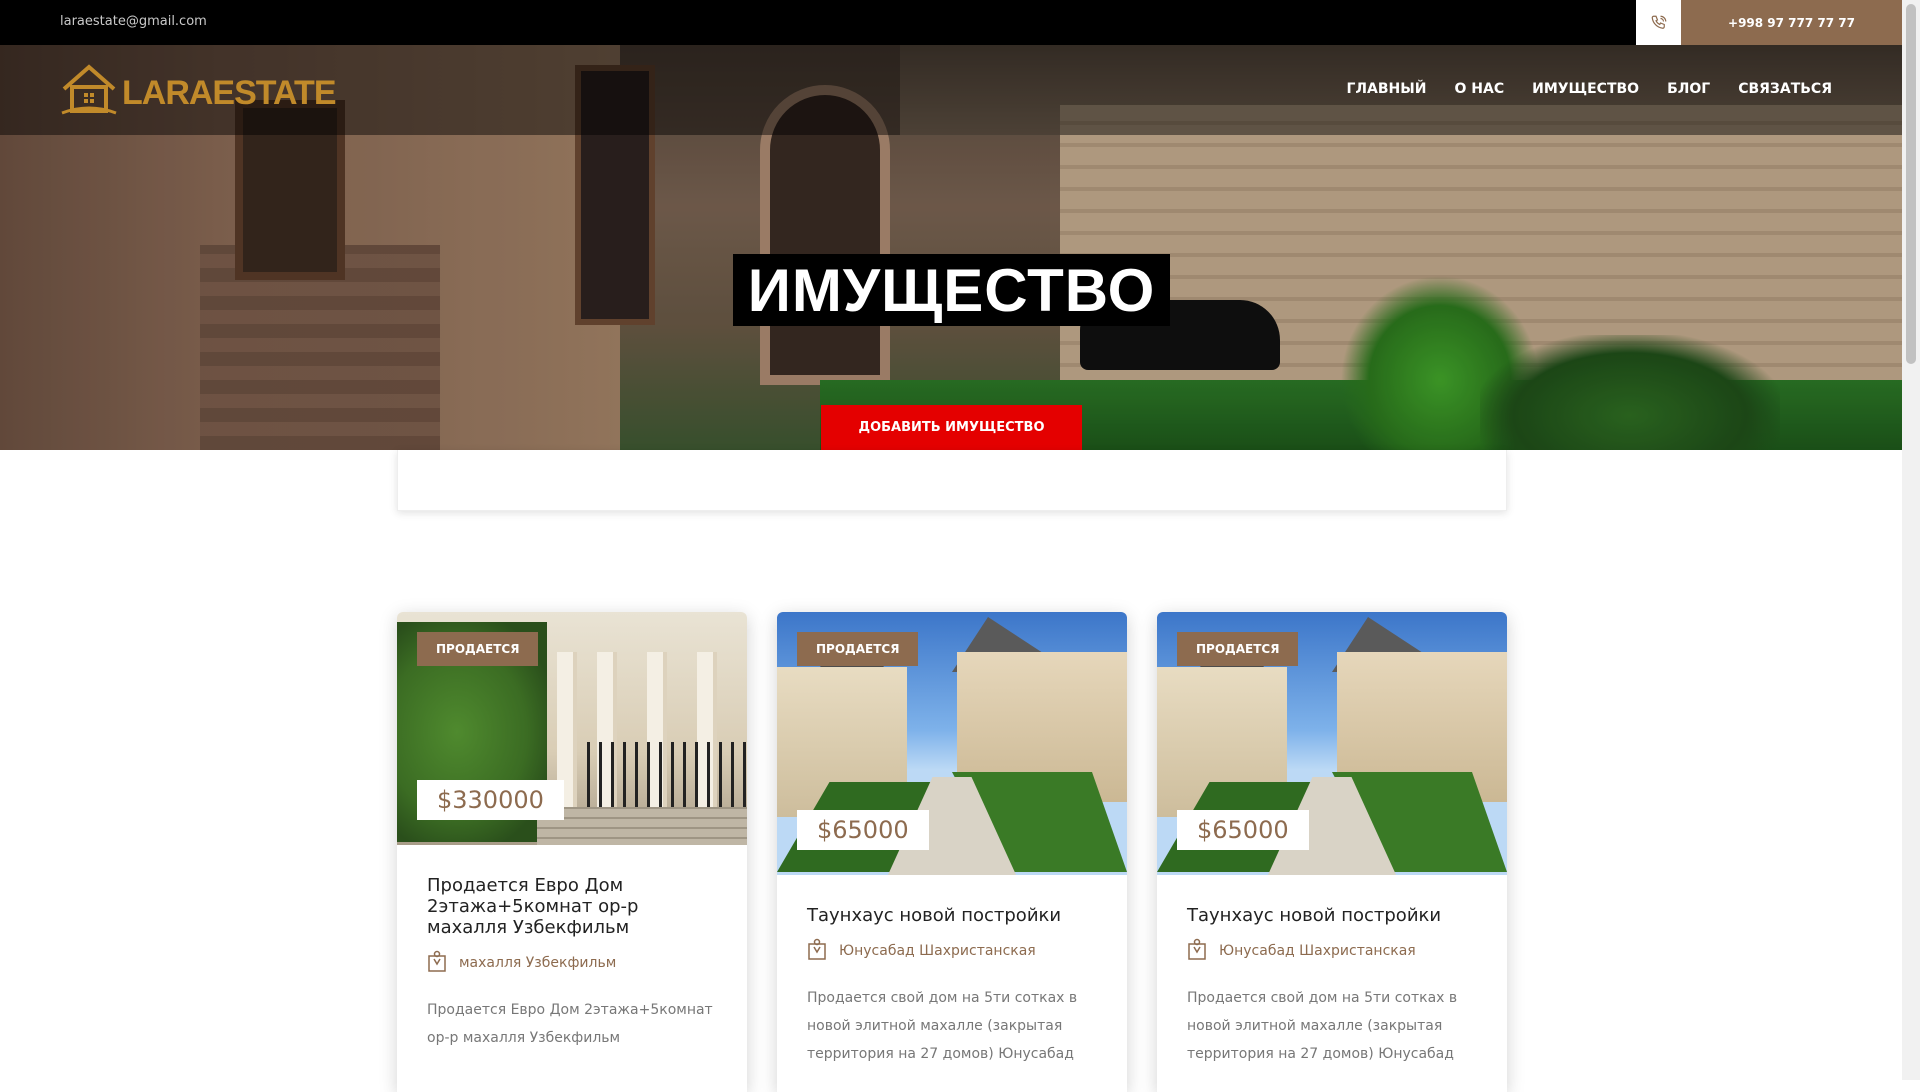  Describe the element at coordinates (89, 93) in the screenshot. I see `house-logo-icon` at that location.